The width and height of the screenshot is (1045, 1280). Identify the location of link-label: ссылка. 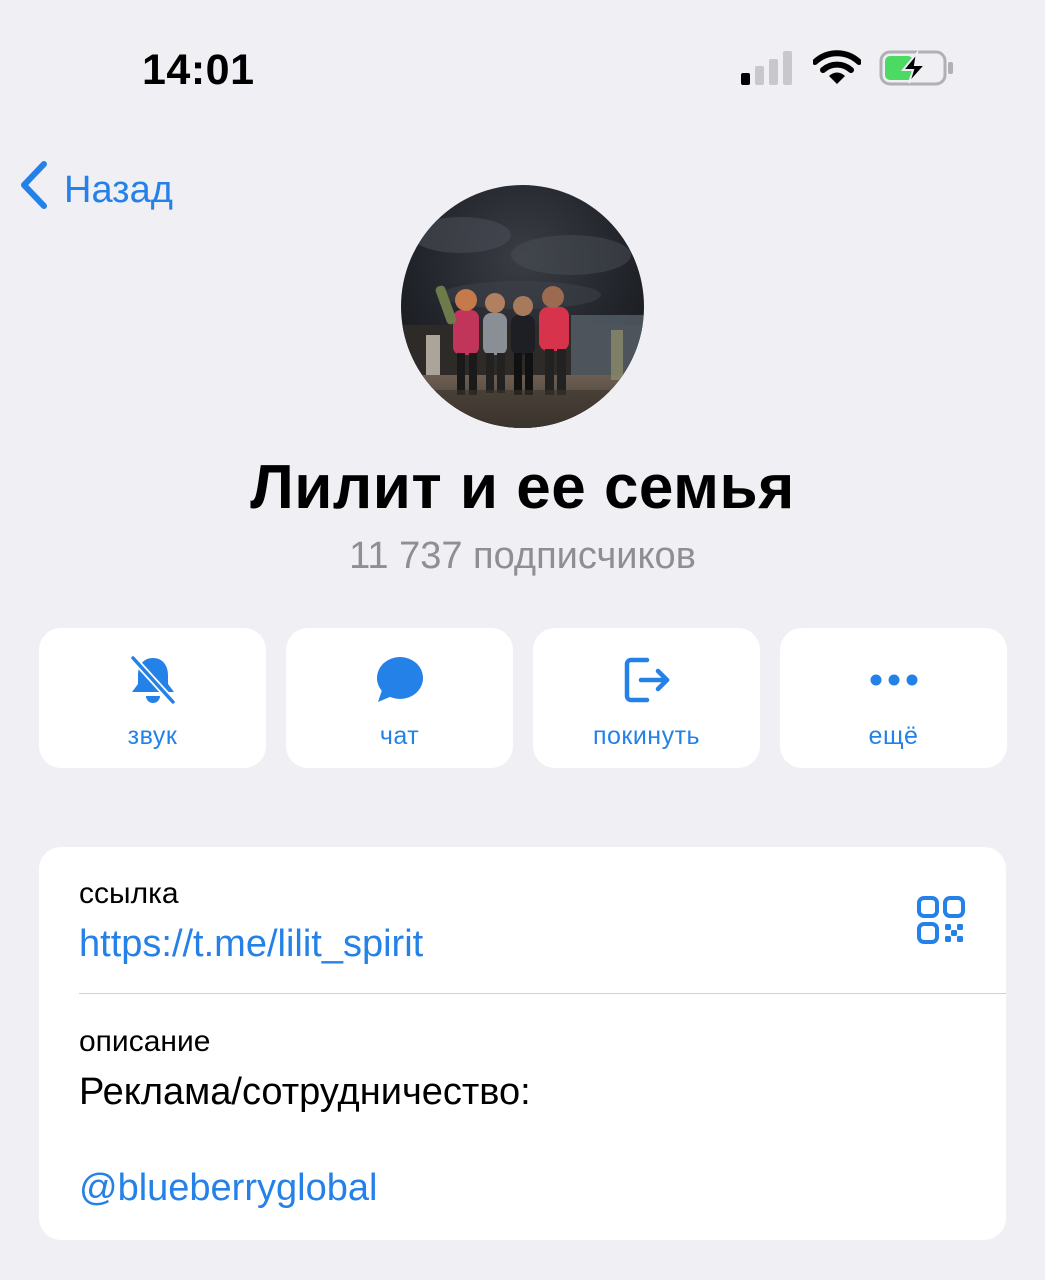
(129, 893).